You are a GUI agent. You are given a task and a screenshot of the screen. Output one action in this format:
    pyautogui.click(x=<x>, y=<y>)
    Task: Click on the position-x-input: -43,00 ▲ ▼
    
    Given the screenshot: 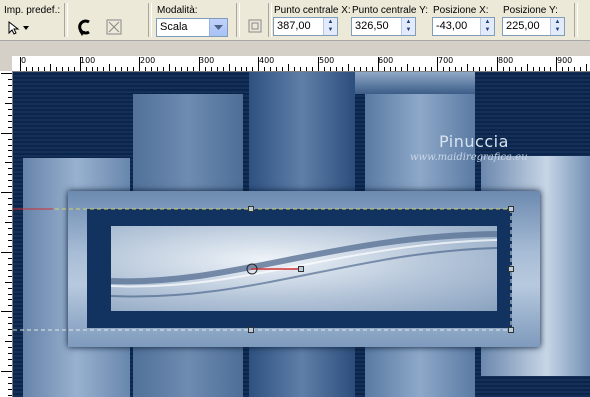 What is the action you would take?
    pyautogui.click(x=463, y=26)
    